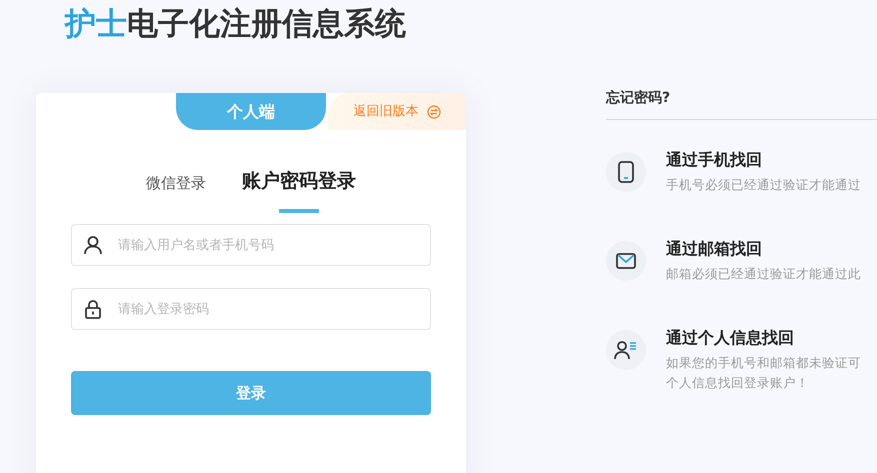  Describe the element at coordinates (251, 245) in the screenshot. I see `input-field: 请输入用户名或者手机号码` at that location.